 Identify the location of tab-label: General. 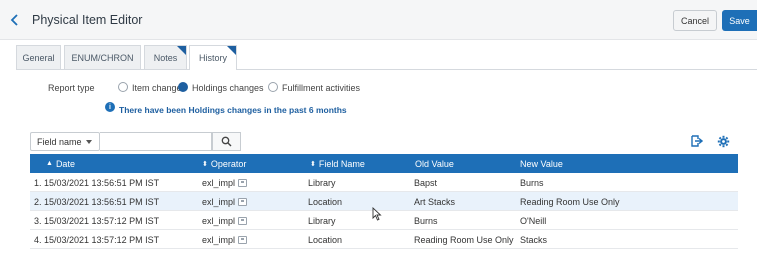
(38, 57).